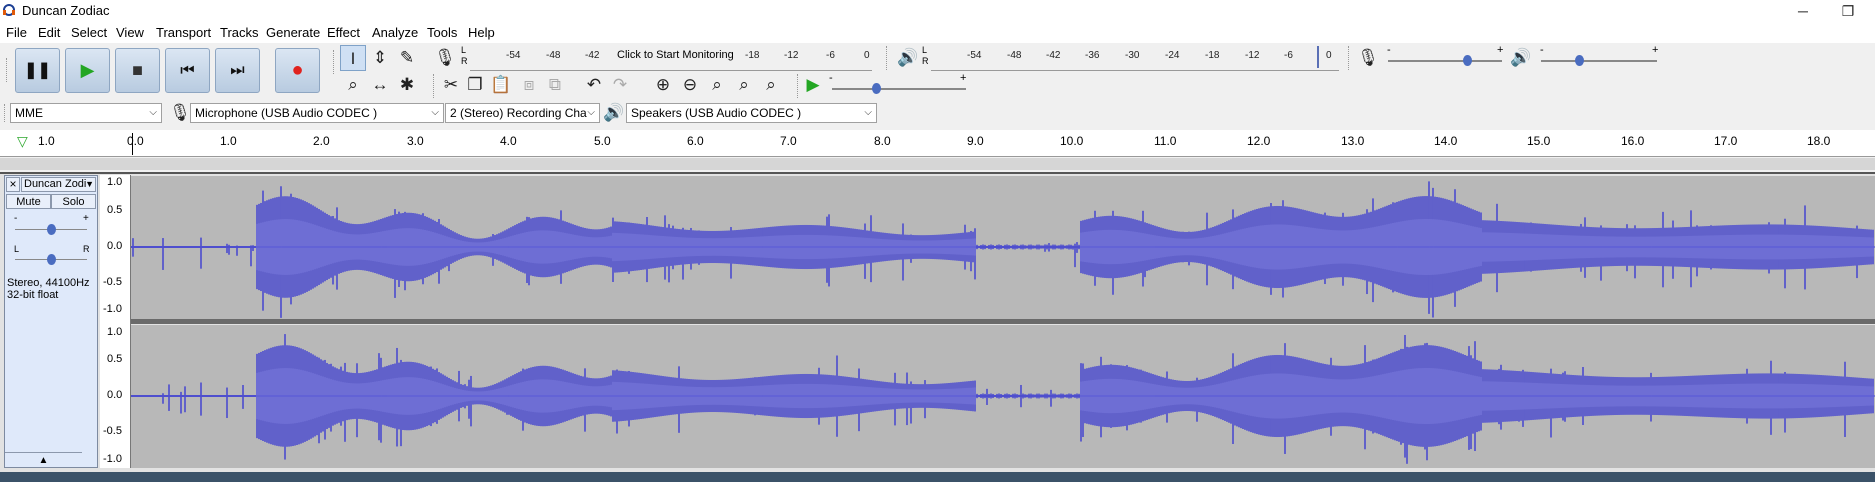 Image resolution: width=1875 pixels, height=482 pixels. Describe the element at coordinates (13, 184) in the screenshot. I see `track-close-button: ×` at that location.